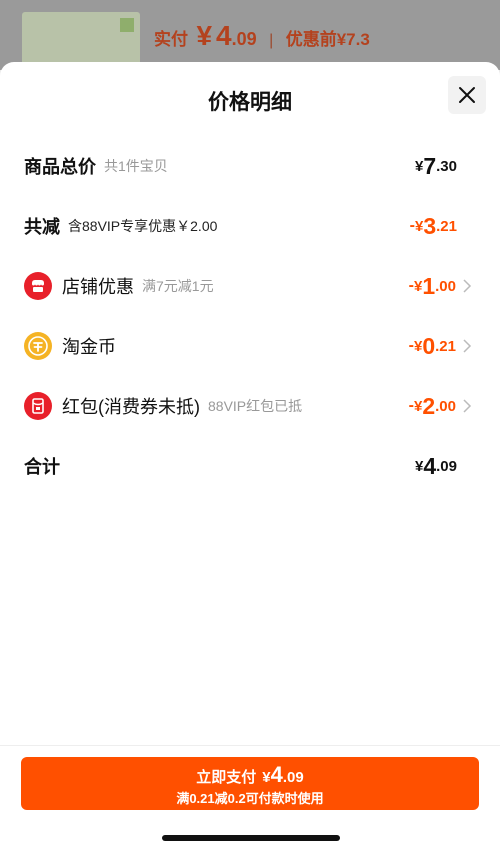 The image size is (500, 853). I want to click on row-label: 红包(消费券未抵), so click(131, 407).